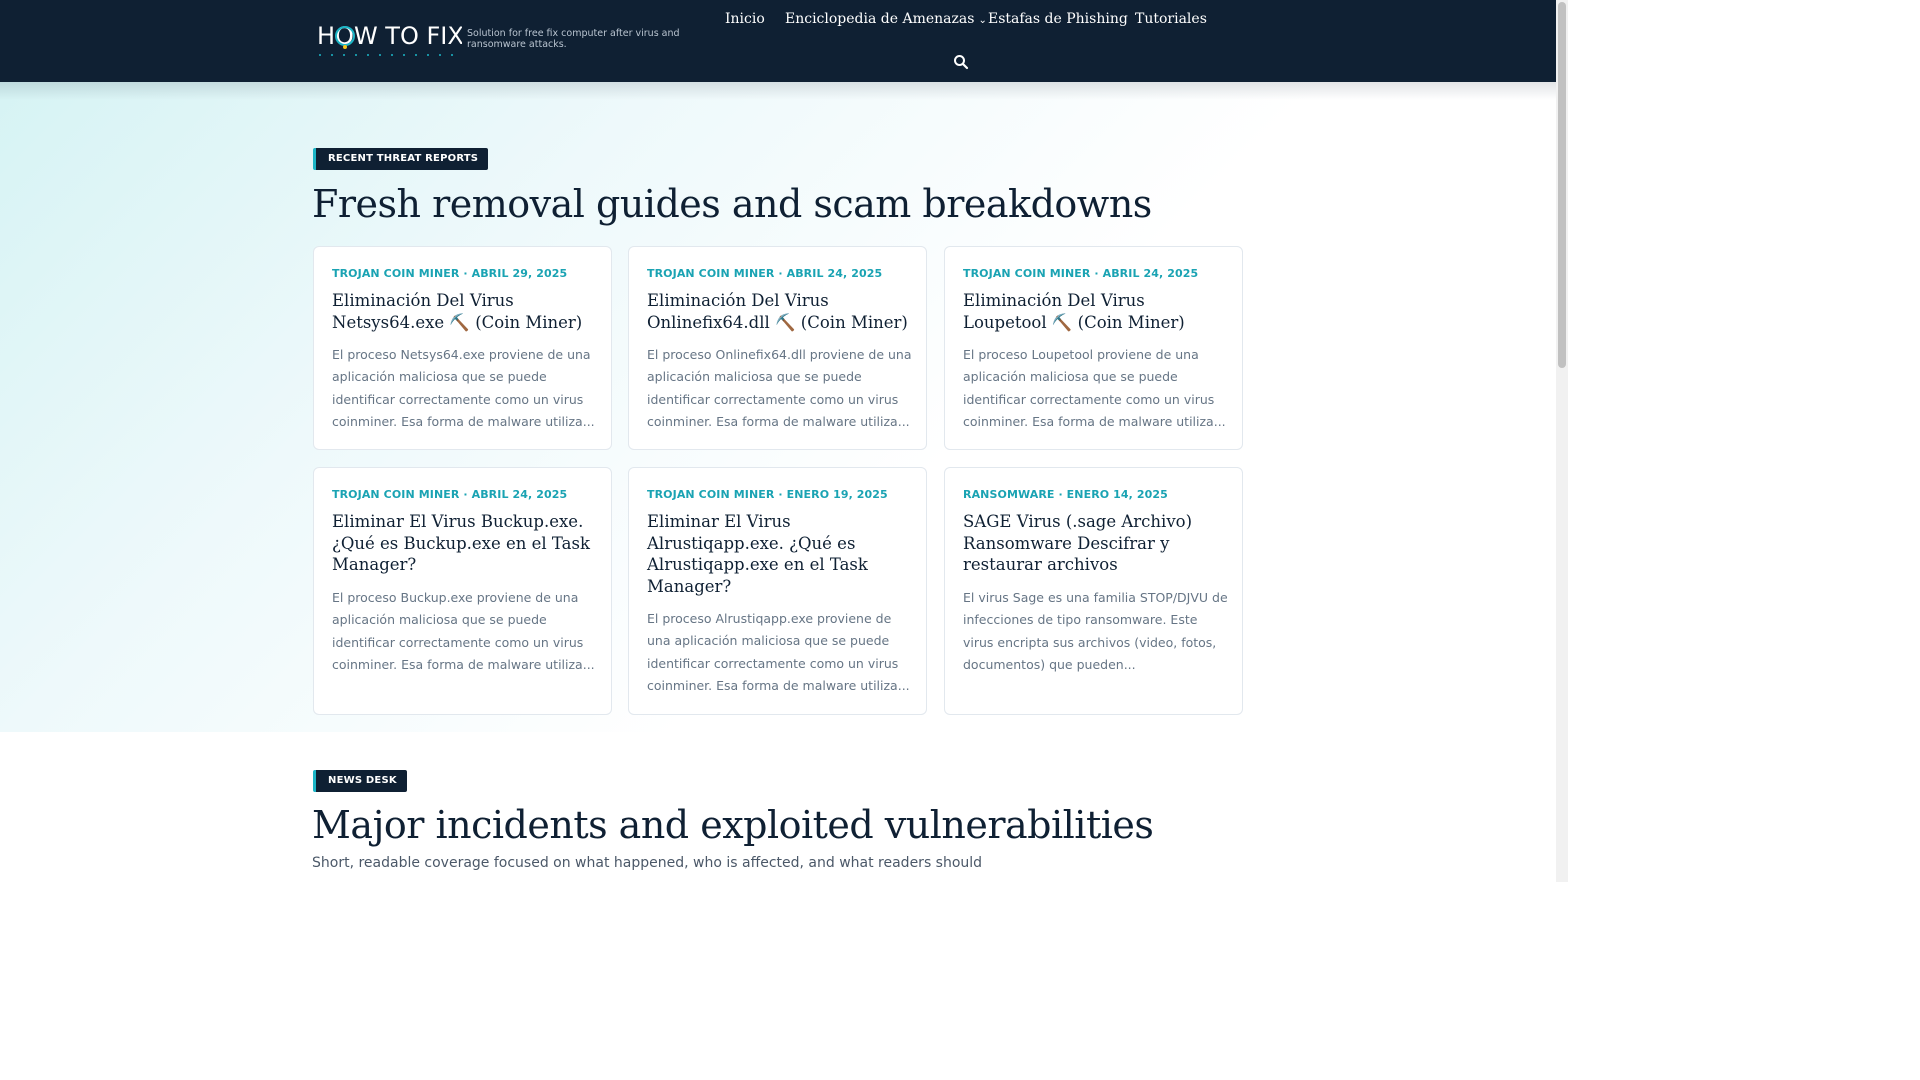 This screenshot has width=1920, height=1080. I want to click on site-logo: HOW TO FIX, so click(389, 40).